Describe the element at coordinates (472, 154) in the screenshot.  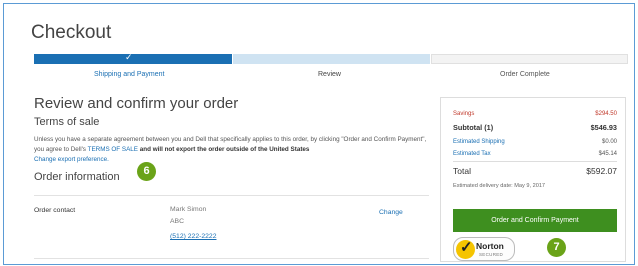
I see `tax-label-link: Estimated Tax` at that location.